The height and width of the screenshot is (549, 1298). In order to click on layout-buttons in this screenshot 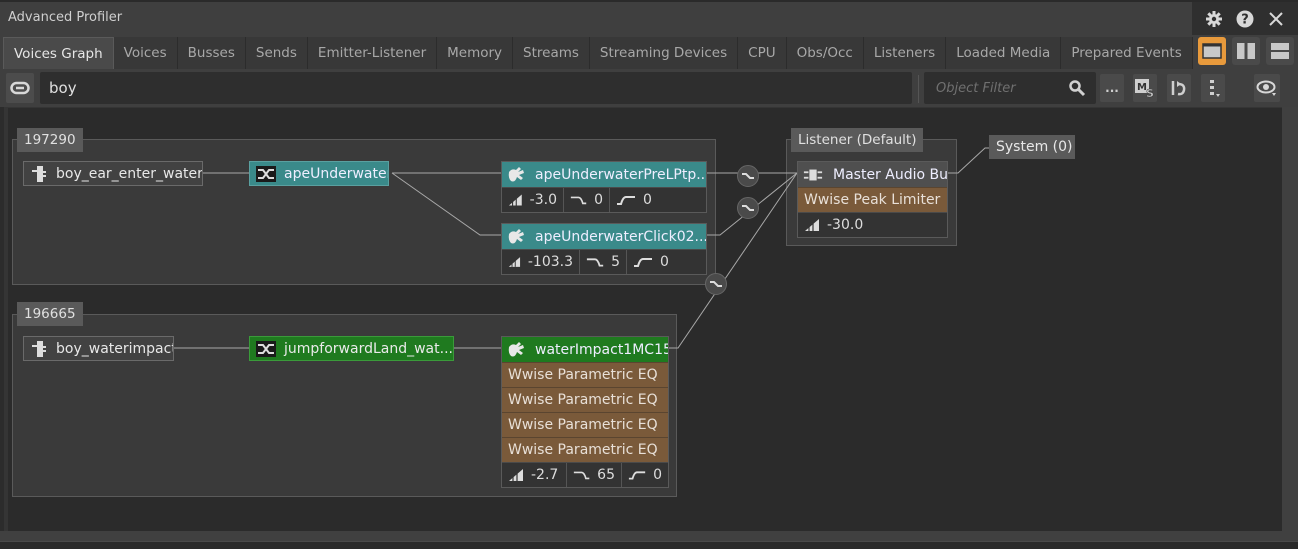, I will do `click(1246, 51)`.